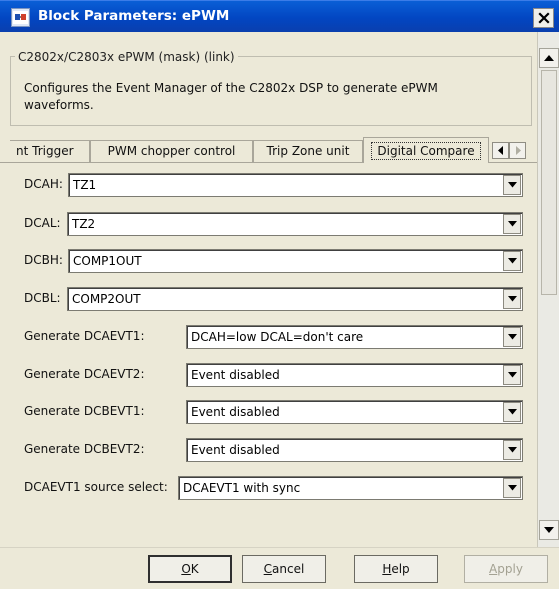 The image size is (559, 589). I want to click on ok-button: OK, so click(190, 569).